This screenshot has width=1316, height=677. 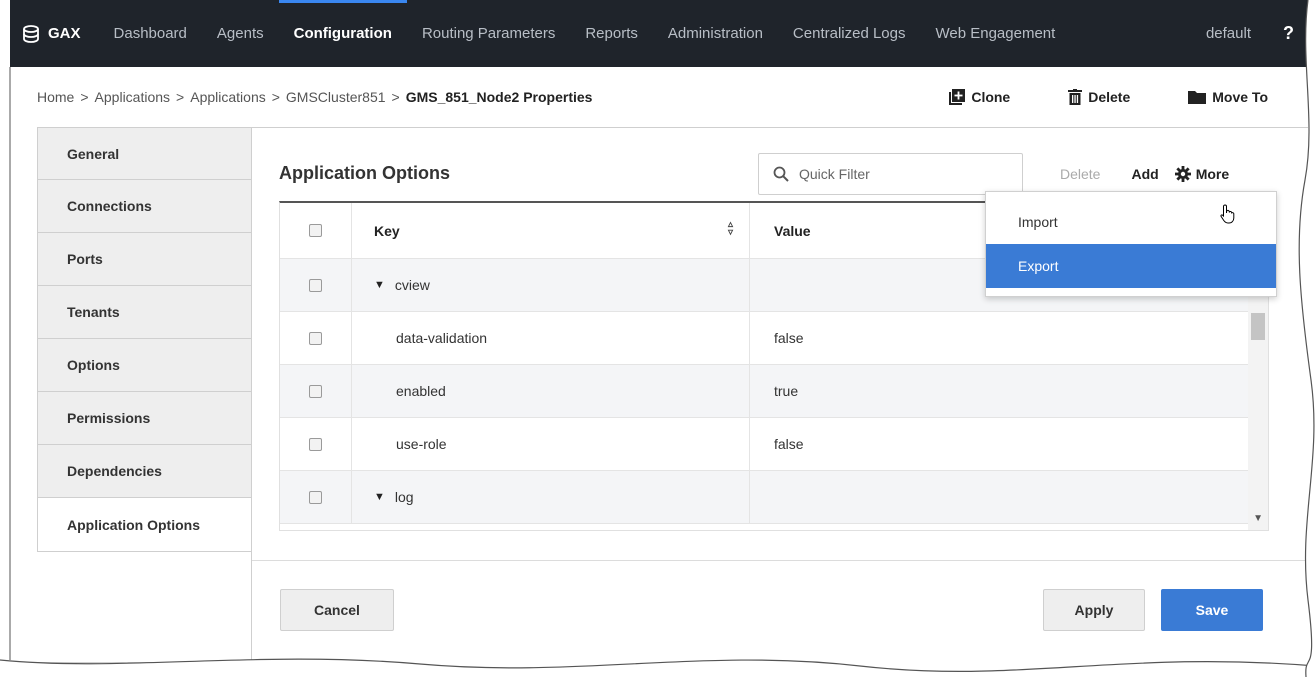 What do you see at coordinates (1182, 174) in the screenshot?
I see `gear-icon` at bounding box center [1182, 174].